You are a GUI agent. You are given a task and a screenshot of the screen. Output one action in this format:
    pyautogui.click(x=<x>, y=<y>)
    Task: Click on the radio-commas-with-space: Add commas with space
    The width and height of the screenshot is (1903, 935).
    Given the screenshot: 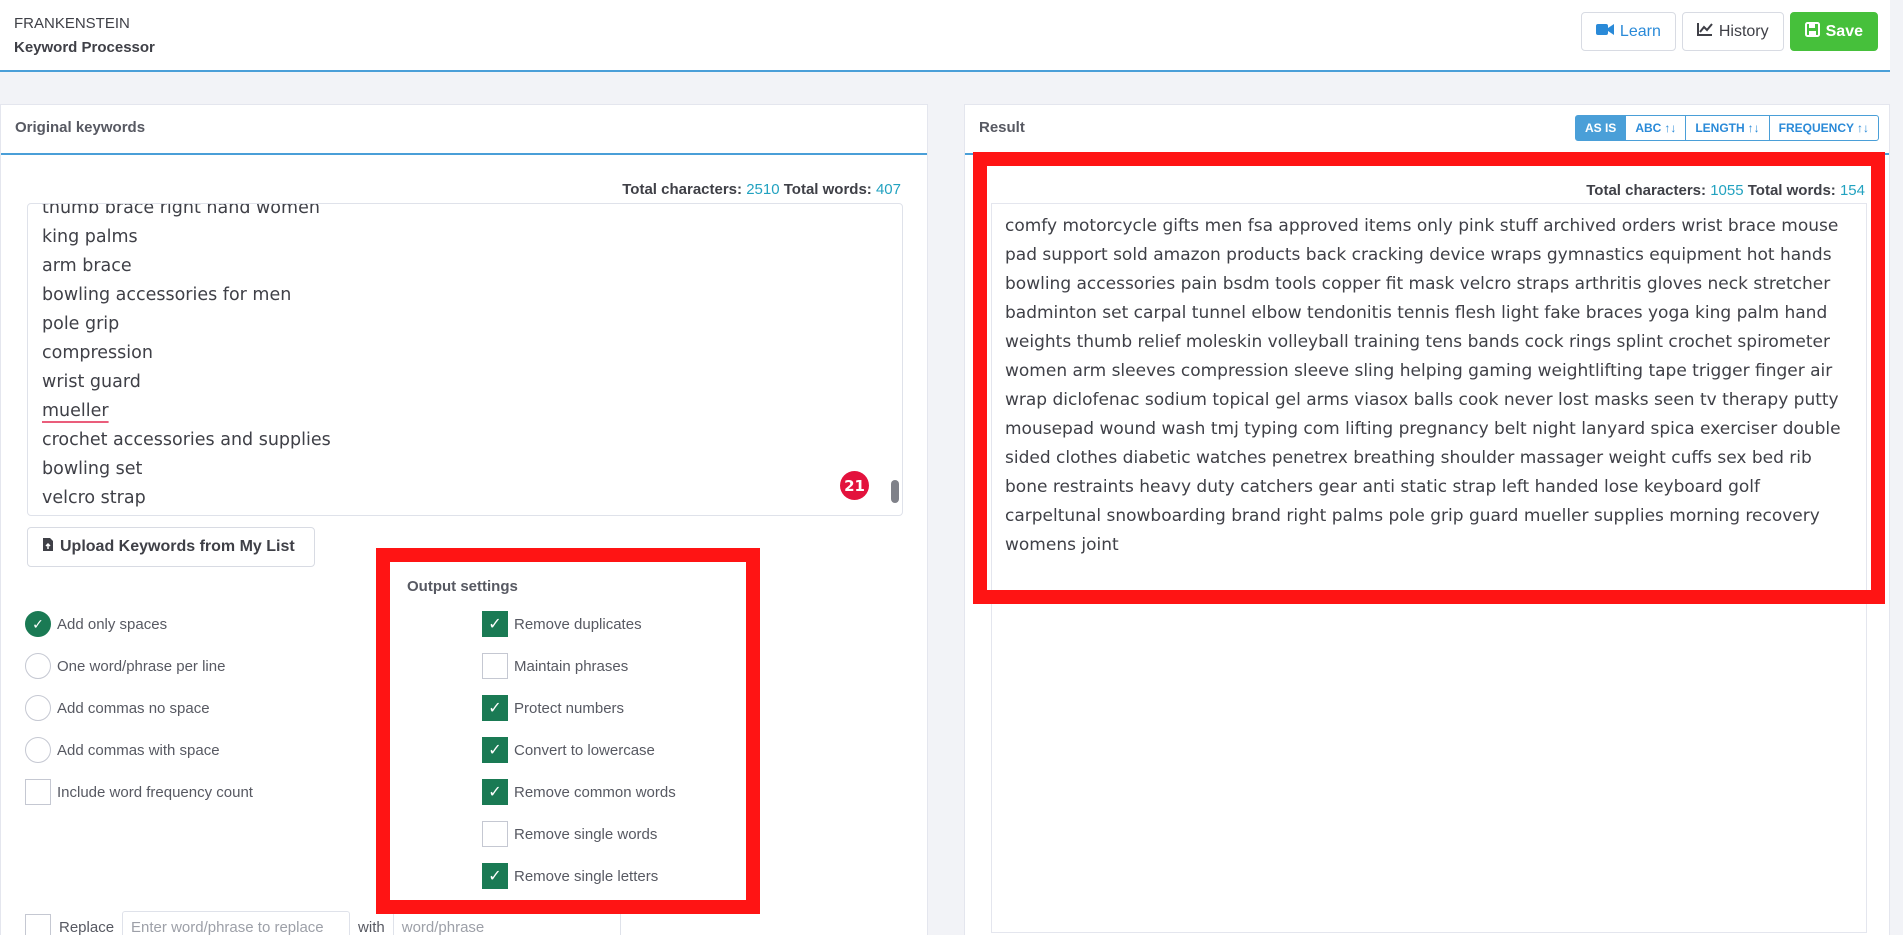 What is the action you would take?
    pyautogui.click(x=122, y=750)
    